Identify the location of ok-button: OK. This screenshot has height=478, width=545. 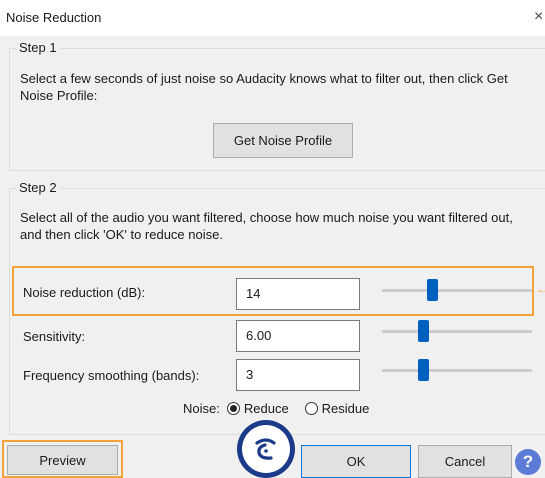
(356, 461).